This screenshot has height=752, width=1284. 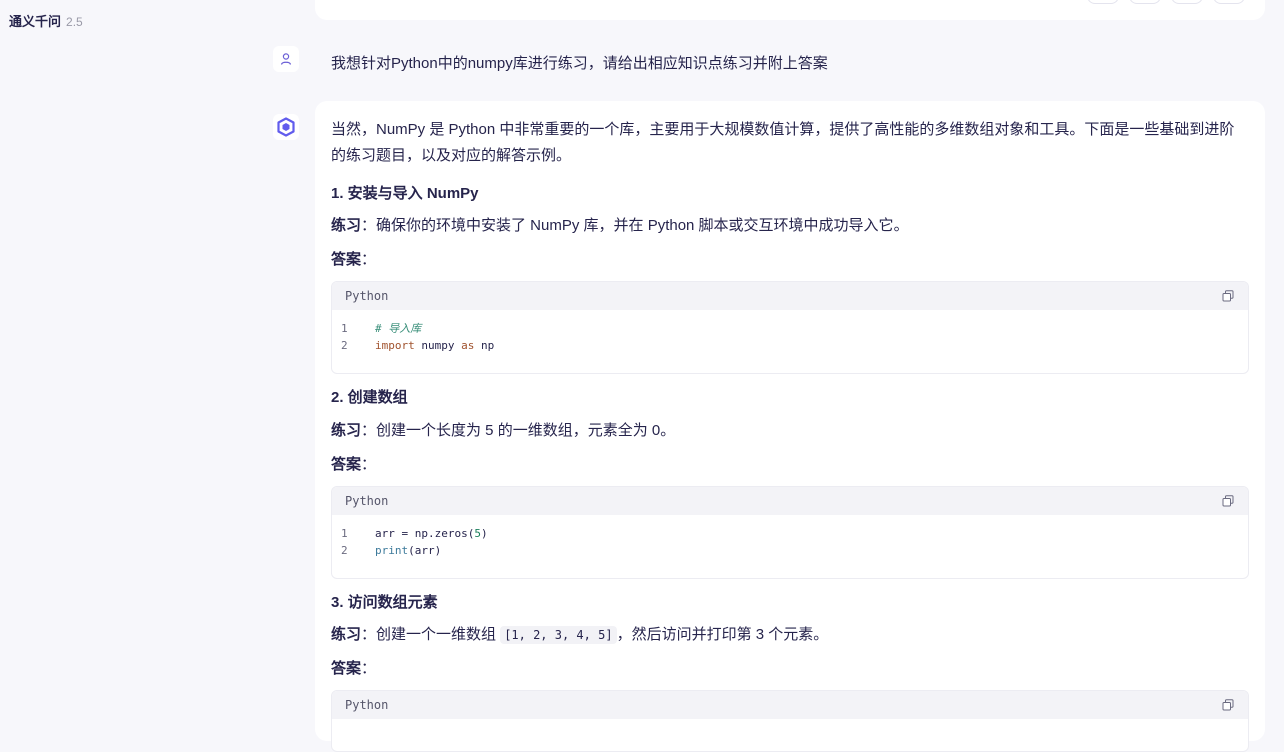 I want to click on code-block: Python, so click(x=790, y=721).